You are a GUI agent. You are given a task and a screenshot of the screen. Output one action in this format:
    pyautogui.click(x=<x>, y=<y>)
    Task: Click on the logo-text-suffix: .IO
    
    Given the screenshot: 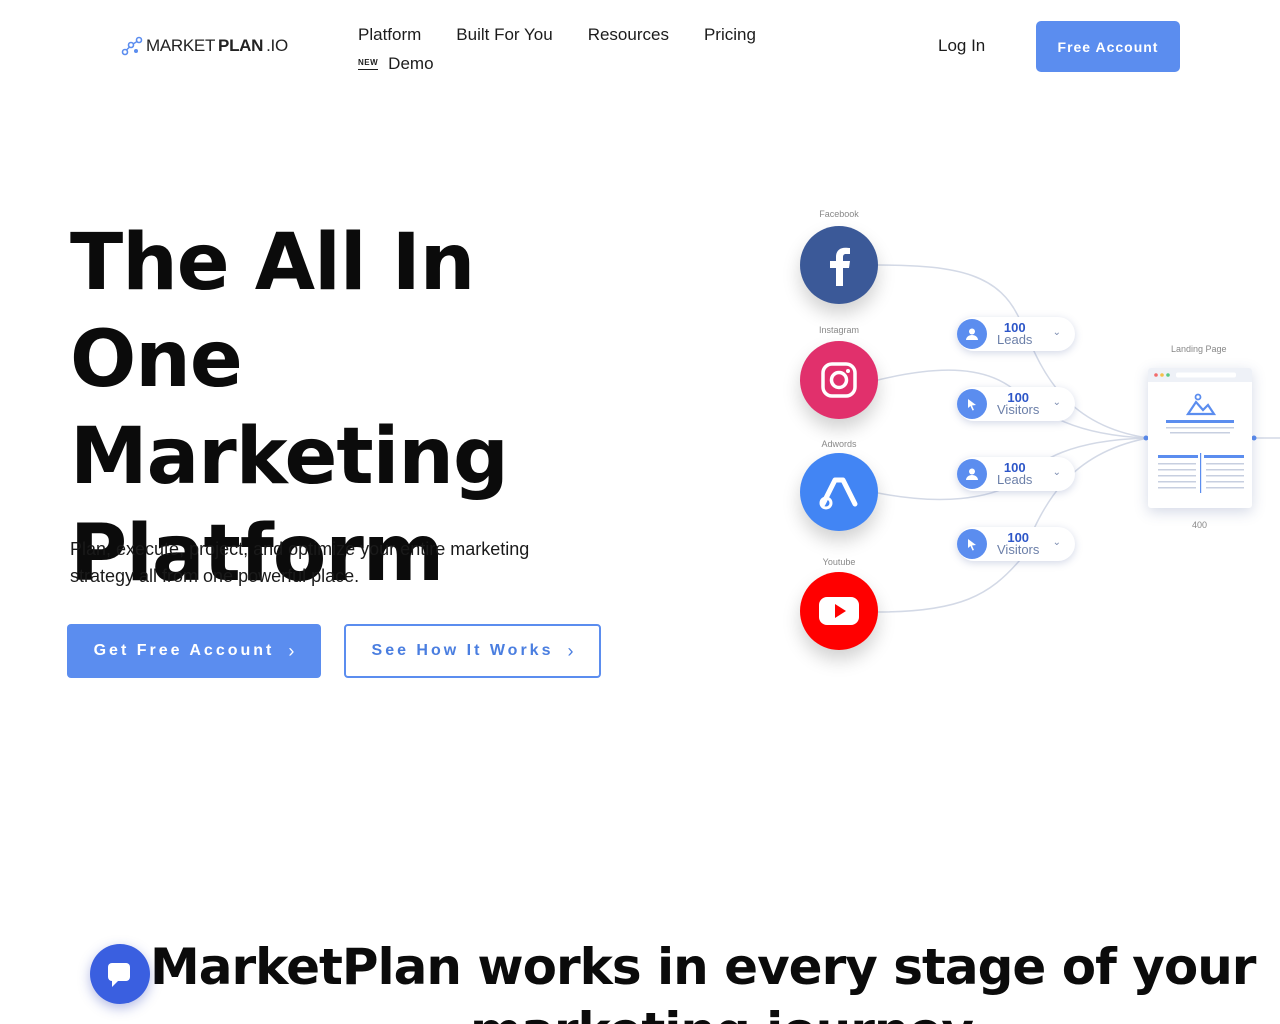 What is the action you would take?
    pyautogui.click(x=277, y=45)
    